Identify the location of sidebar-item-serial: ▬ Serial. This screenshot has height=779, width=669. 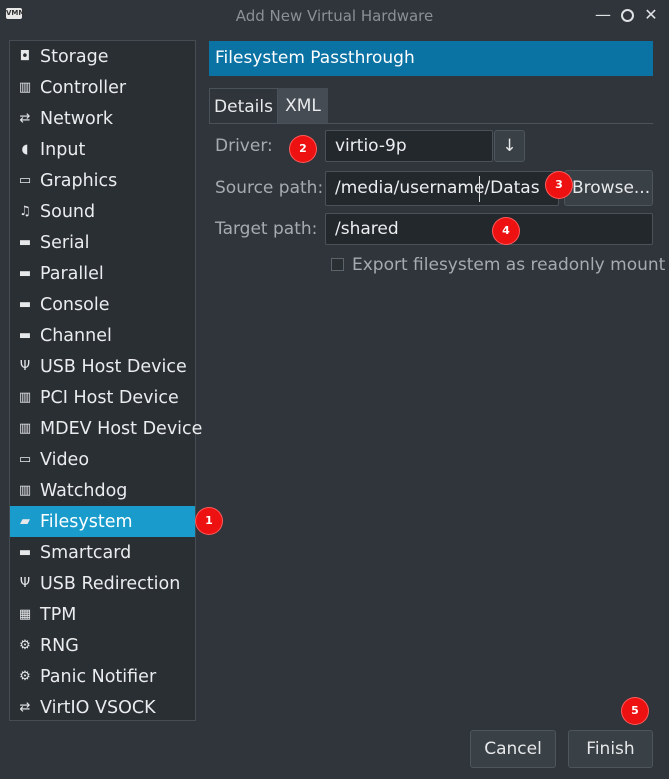
(102, 242).